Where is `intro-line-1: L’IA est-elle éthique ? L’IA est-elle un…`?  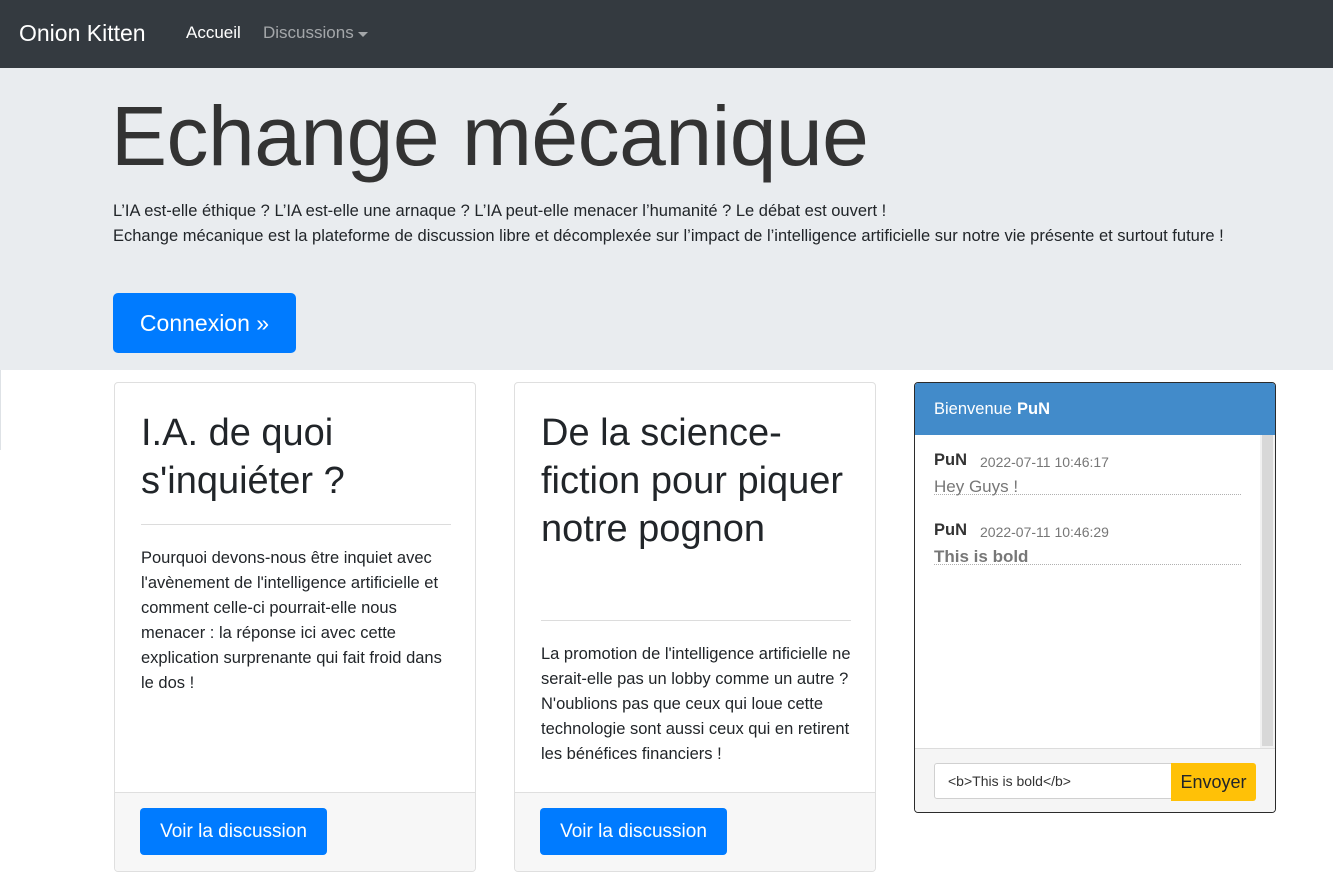
intro-line-1: L’IA est-elle éthique ? L’IA est-elle un… is located at coordinates (500, 211).